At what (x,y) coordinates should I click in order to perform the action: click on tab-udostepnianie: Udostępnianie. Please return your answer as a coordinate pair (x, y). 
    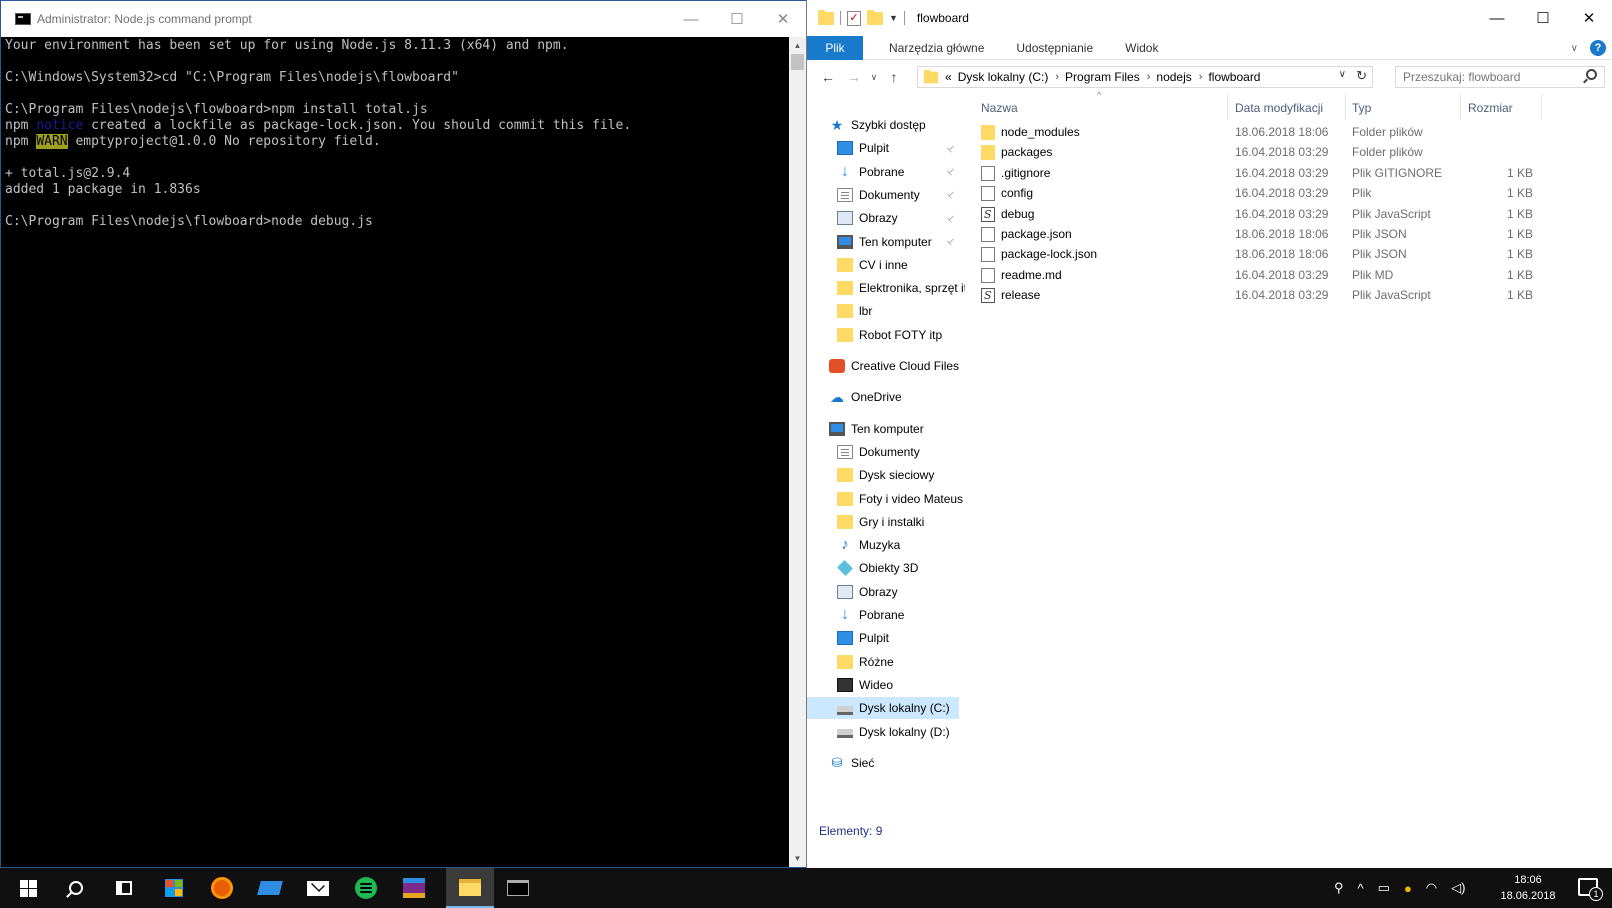
    Looking at the image, I should click on (1054, 48).